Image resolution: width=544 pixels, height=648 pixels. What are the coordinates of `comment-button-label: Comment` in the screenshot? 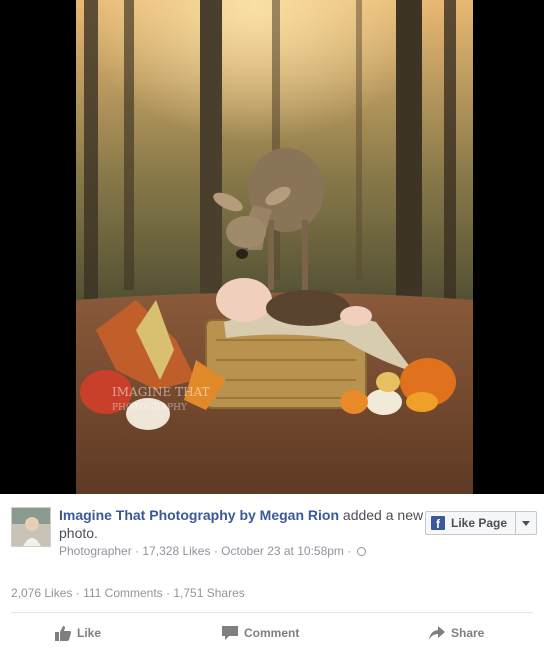 It's located at (272, 633).